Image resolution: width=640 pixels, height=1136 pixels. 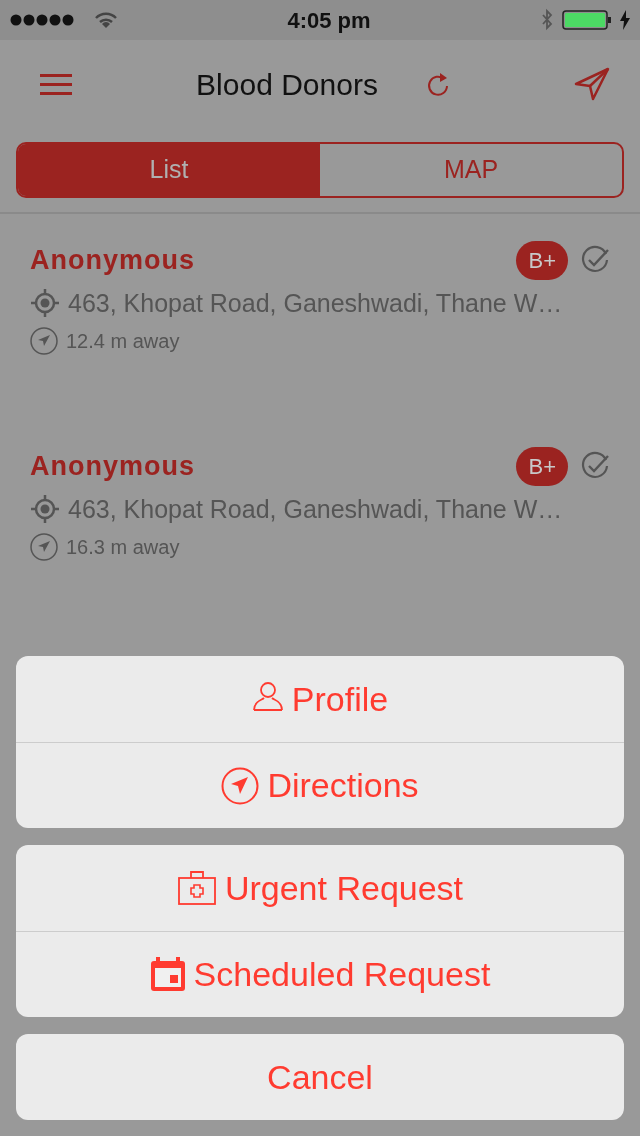 What do you see at coordinates (106, 20) in the screenshot?
I see `wifi-icon` at bounding box center [106, 20].